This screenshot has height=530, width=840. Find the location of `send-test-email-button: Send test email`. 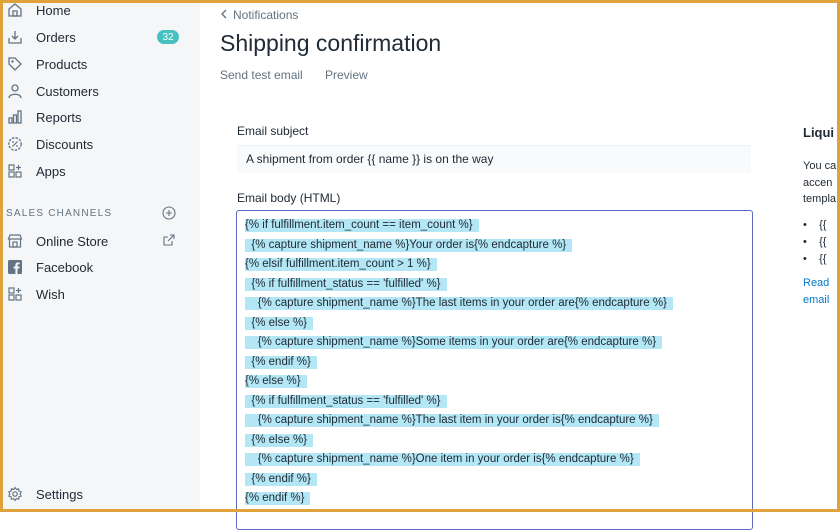

send-test-email-button: Send test email is located at coordinates (261, 75).